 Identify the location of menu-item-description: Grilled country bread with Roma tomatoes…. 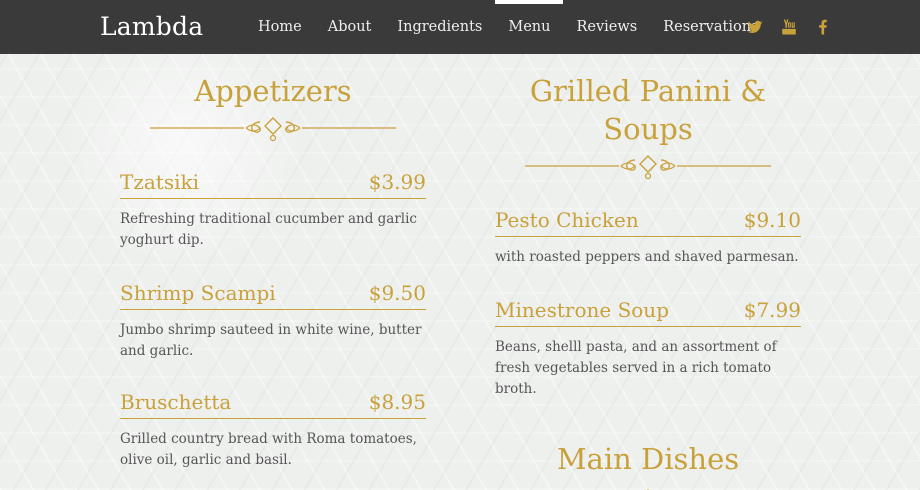
(268, 449).